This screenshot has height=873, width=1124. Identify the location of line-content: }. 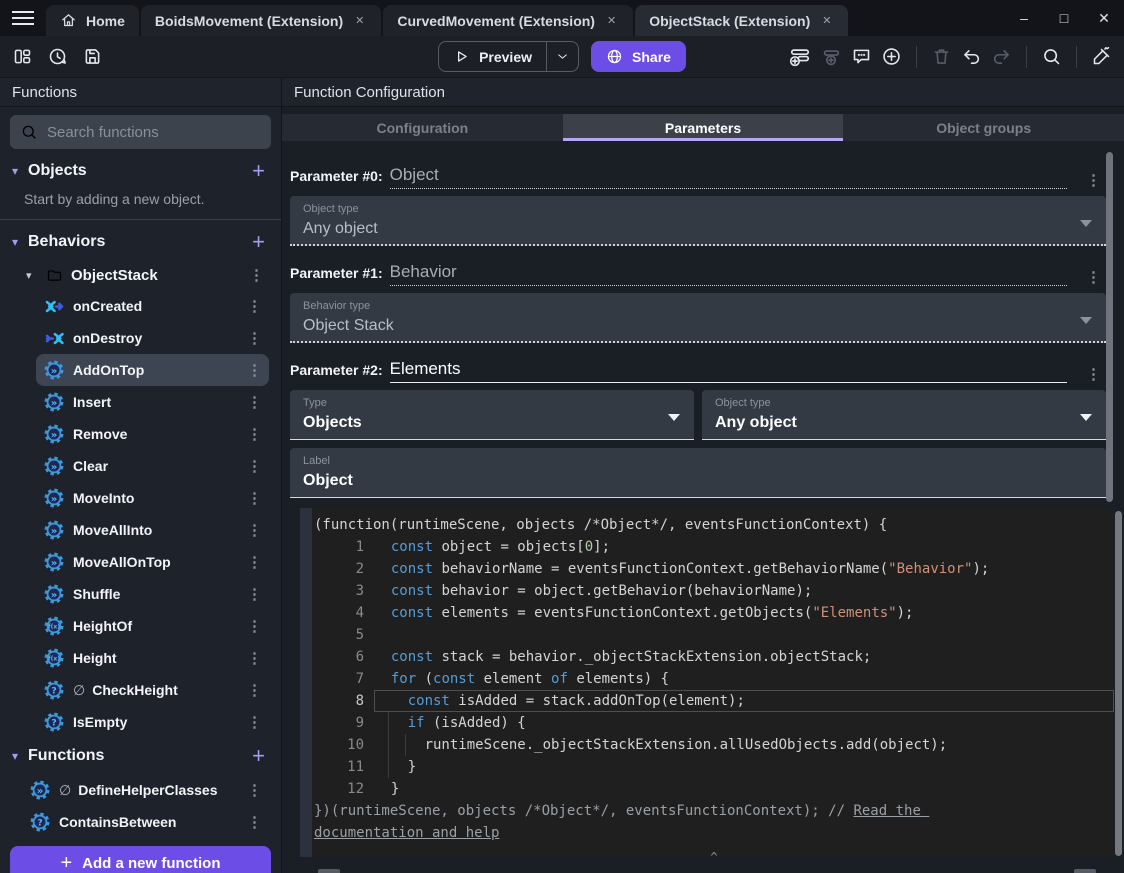
(744, 767).